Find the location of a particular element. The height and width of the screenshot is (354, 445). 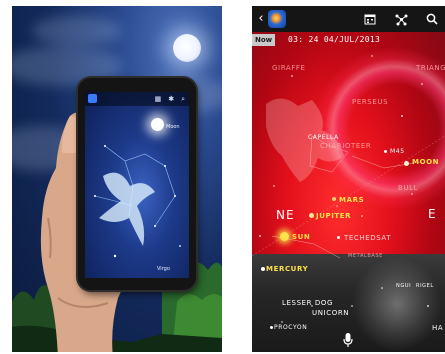

constellation-label: Virgo is located at coordinates (163, 269).